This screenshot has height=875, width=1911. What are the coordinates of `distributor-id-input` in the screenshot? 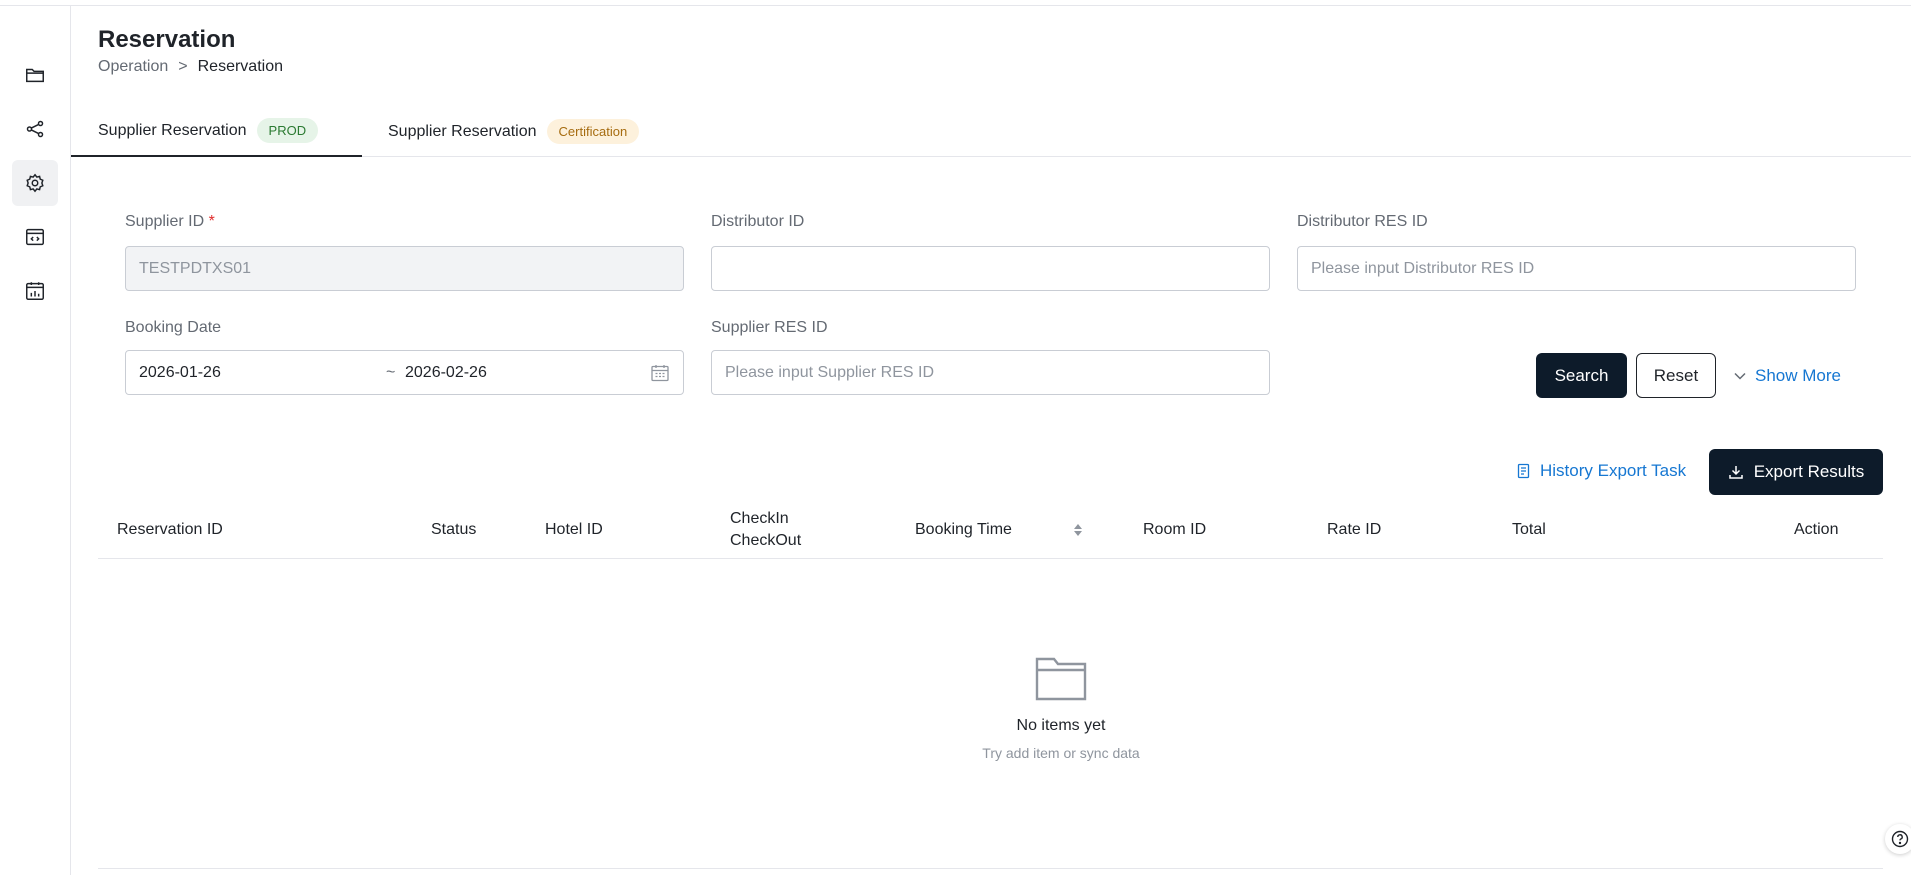 It's located at (990, 268).